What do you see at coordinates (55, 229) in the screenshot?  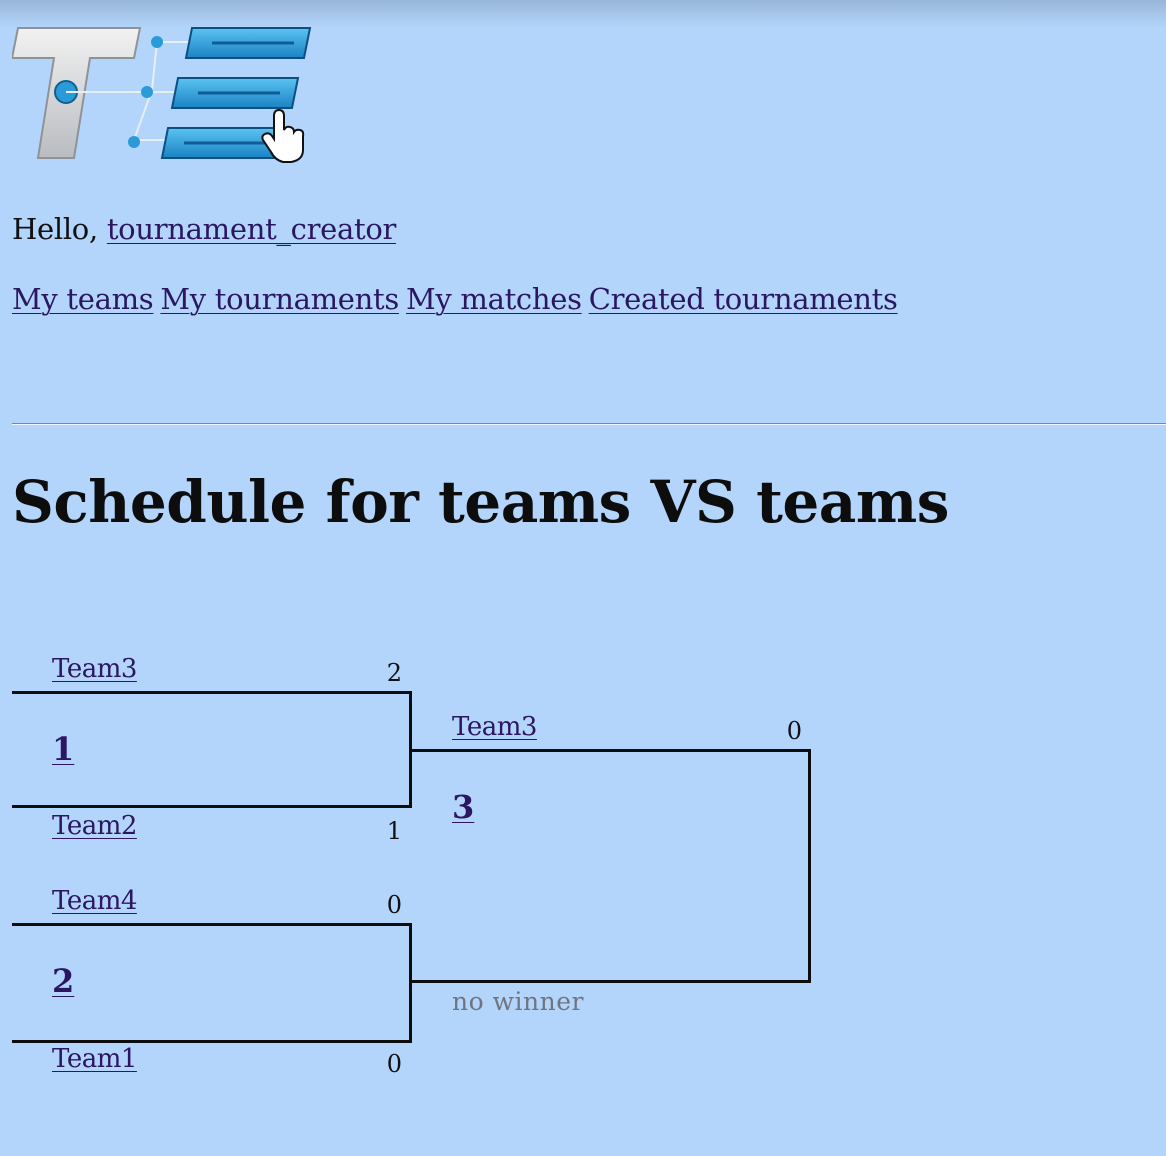 I see `greeting-prefix: Hello,` at bounding box center [55, 229].